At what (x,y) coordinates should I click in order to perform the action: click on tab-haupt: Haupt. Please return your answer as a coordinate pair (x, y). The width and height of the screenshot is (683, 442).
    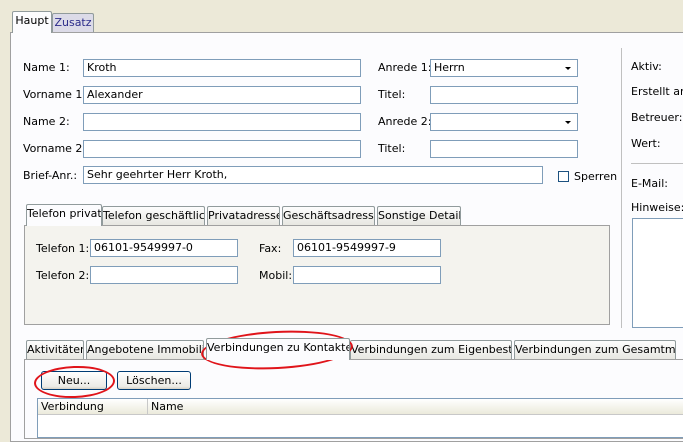
    Looking at the image, I should click on (32, 22).